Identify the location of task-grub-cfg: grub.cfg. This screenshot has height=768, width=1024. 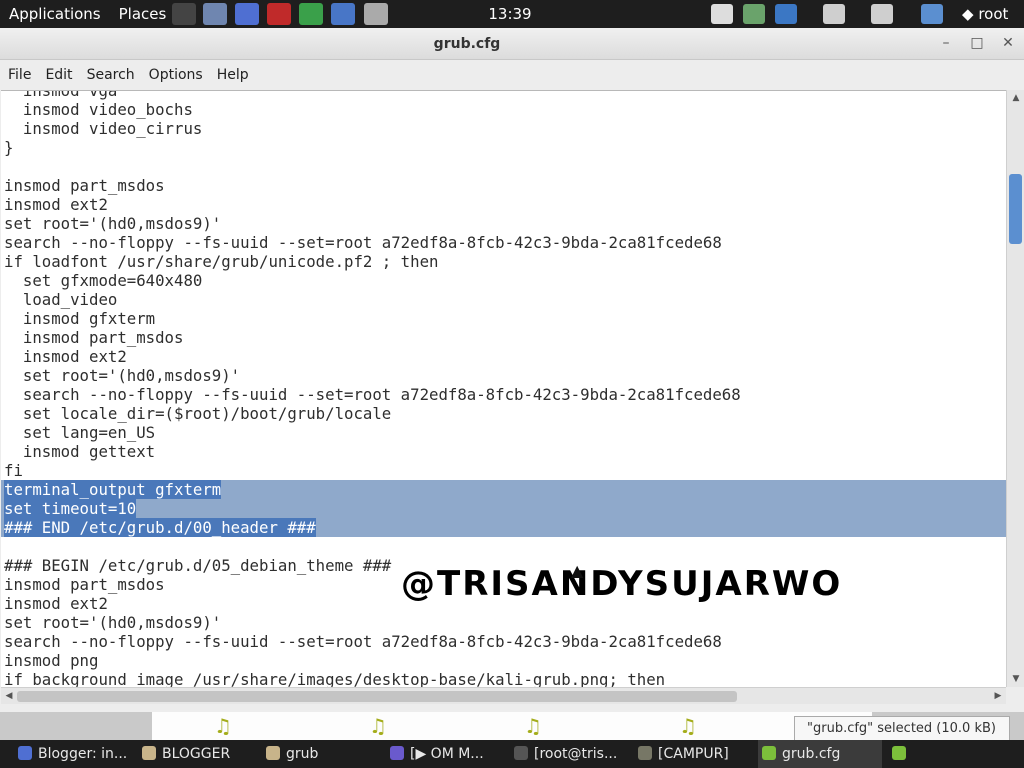
(820, 754).